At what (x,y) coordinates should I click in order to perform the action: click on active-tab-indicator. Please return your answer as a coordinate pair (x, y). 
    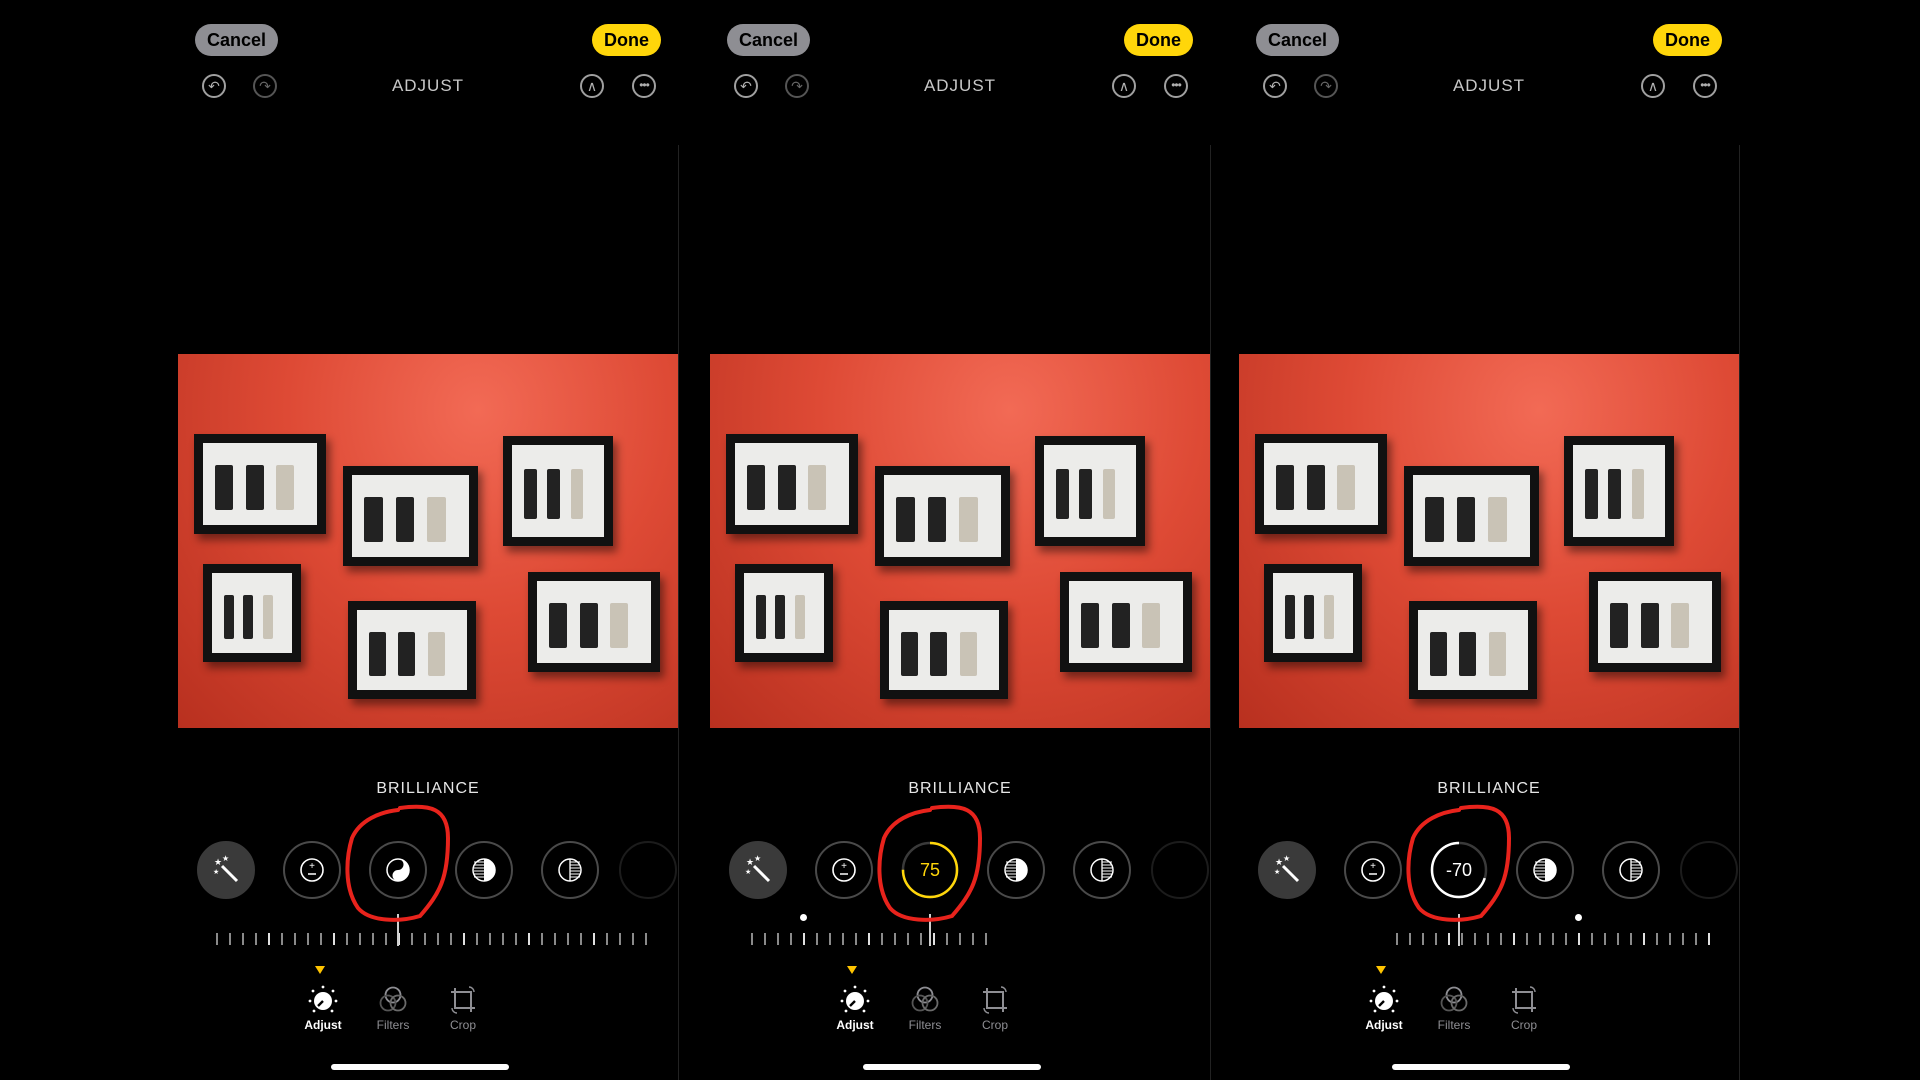
    Looking at the image, I should click on (852, 970).